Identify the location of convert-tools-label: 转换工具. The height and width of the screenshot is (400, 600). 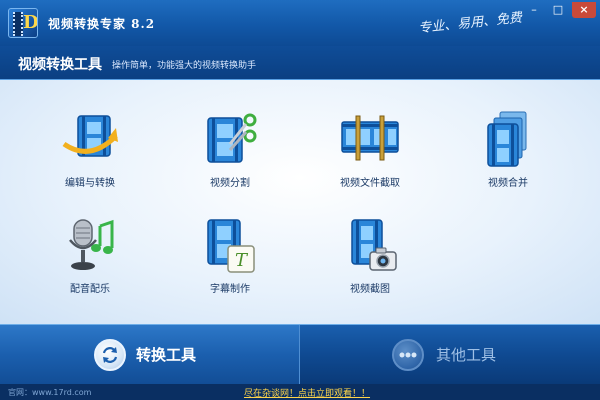
(166, 355).